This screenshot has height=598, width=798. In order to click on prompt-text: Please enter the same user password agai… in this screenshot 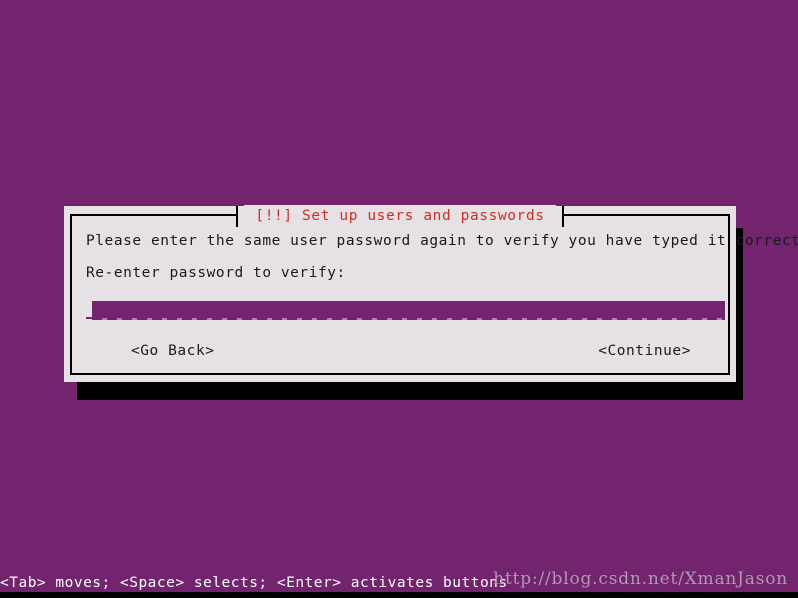, I will do `click(442, 241)`.